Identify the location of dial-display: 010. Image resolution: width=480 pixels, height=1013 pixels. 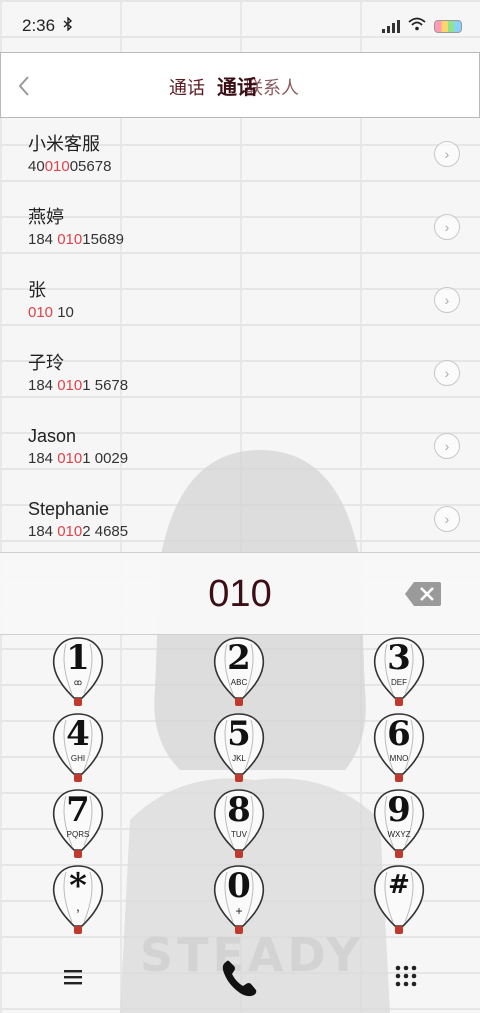
(240, 593).